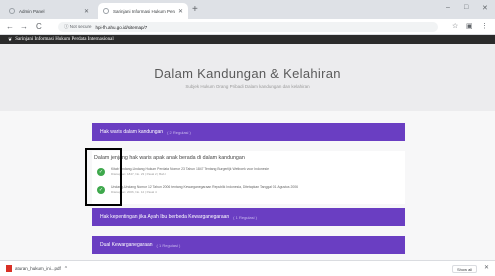 The image size is (495, 276). What do you see at coordinates (10, 27) in the screenshot?
I see `back-button: ←` at bounding box center [10, 27].